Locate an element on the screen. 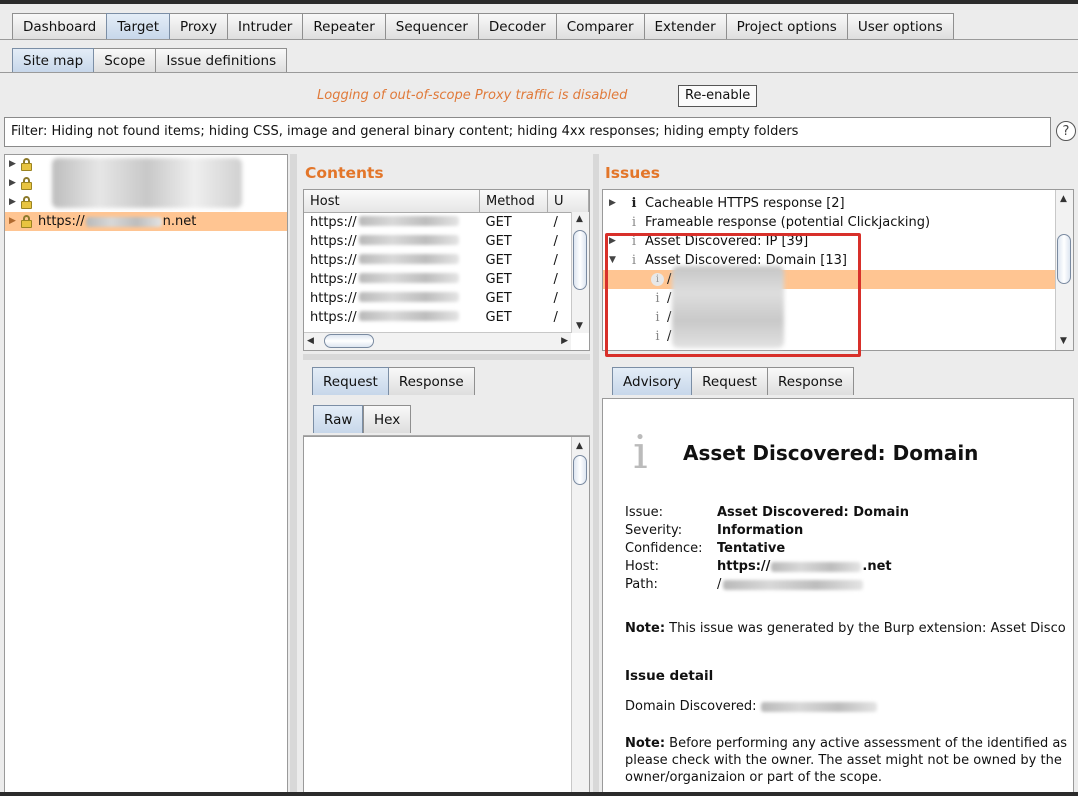  redacted-paths is located at coordinates (728, 307).